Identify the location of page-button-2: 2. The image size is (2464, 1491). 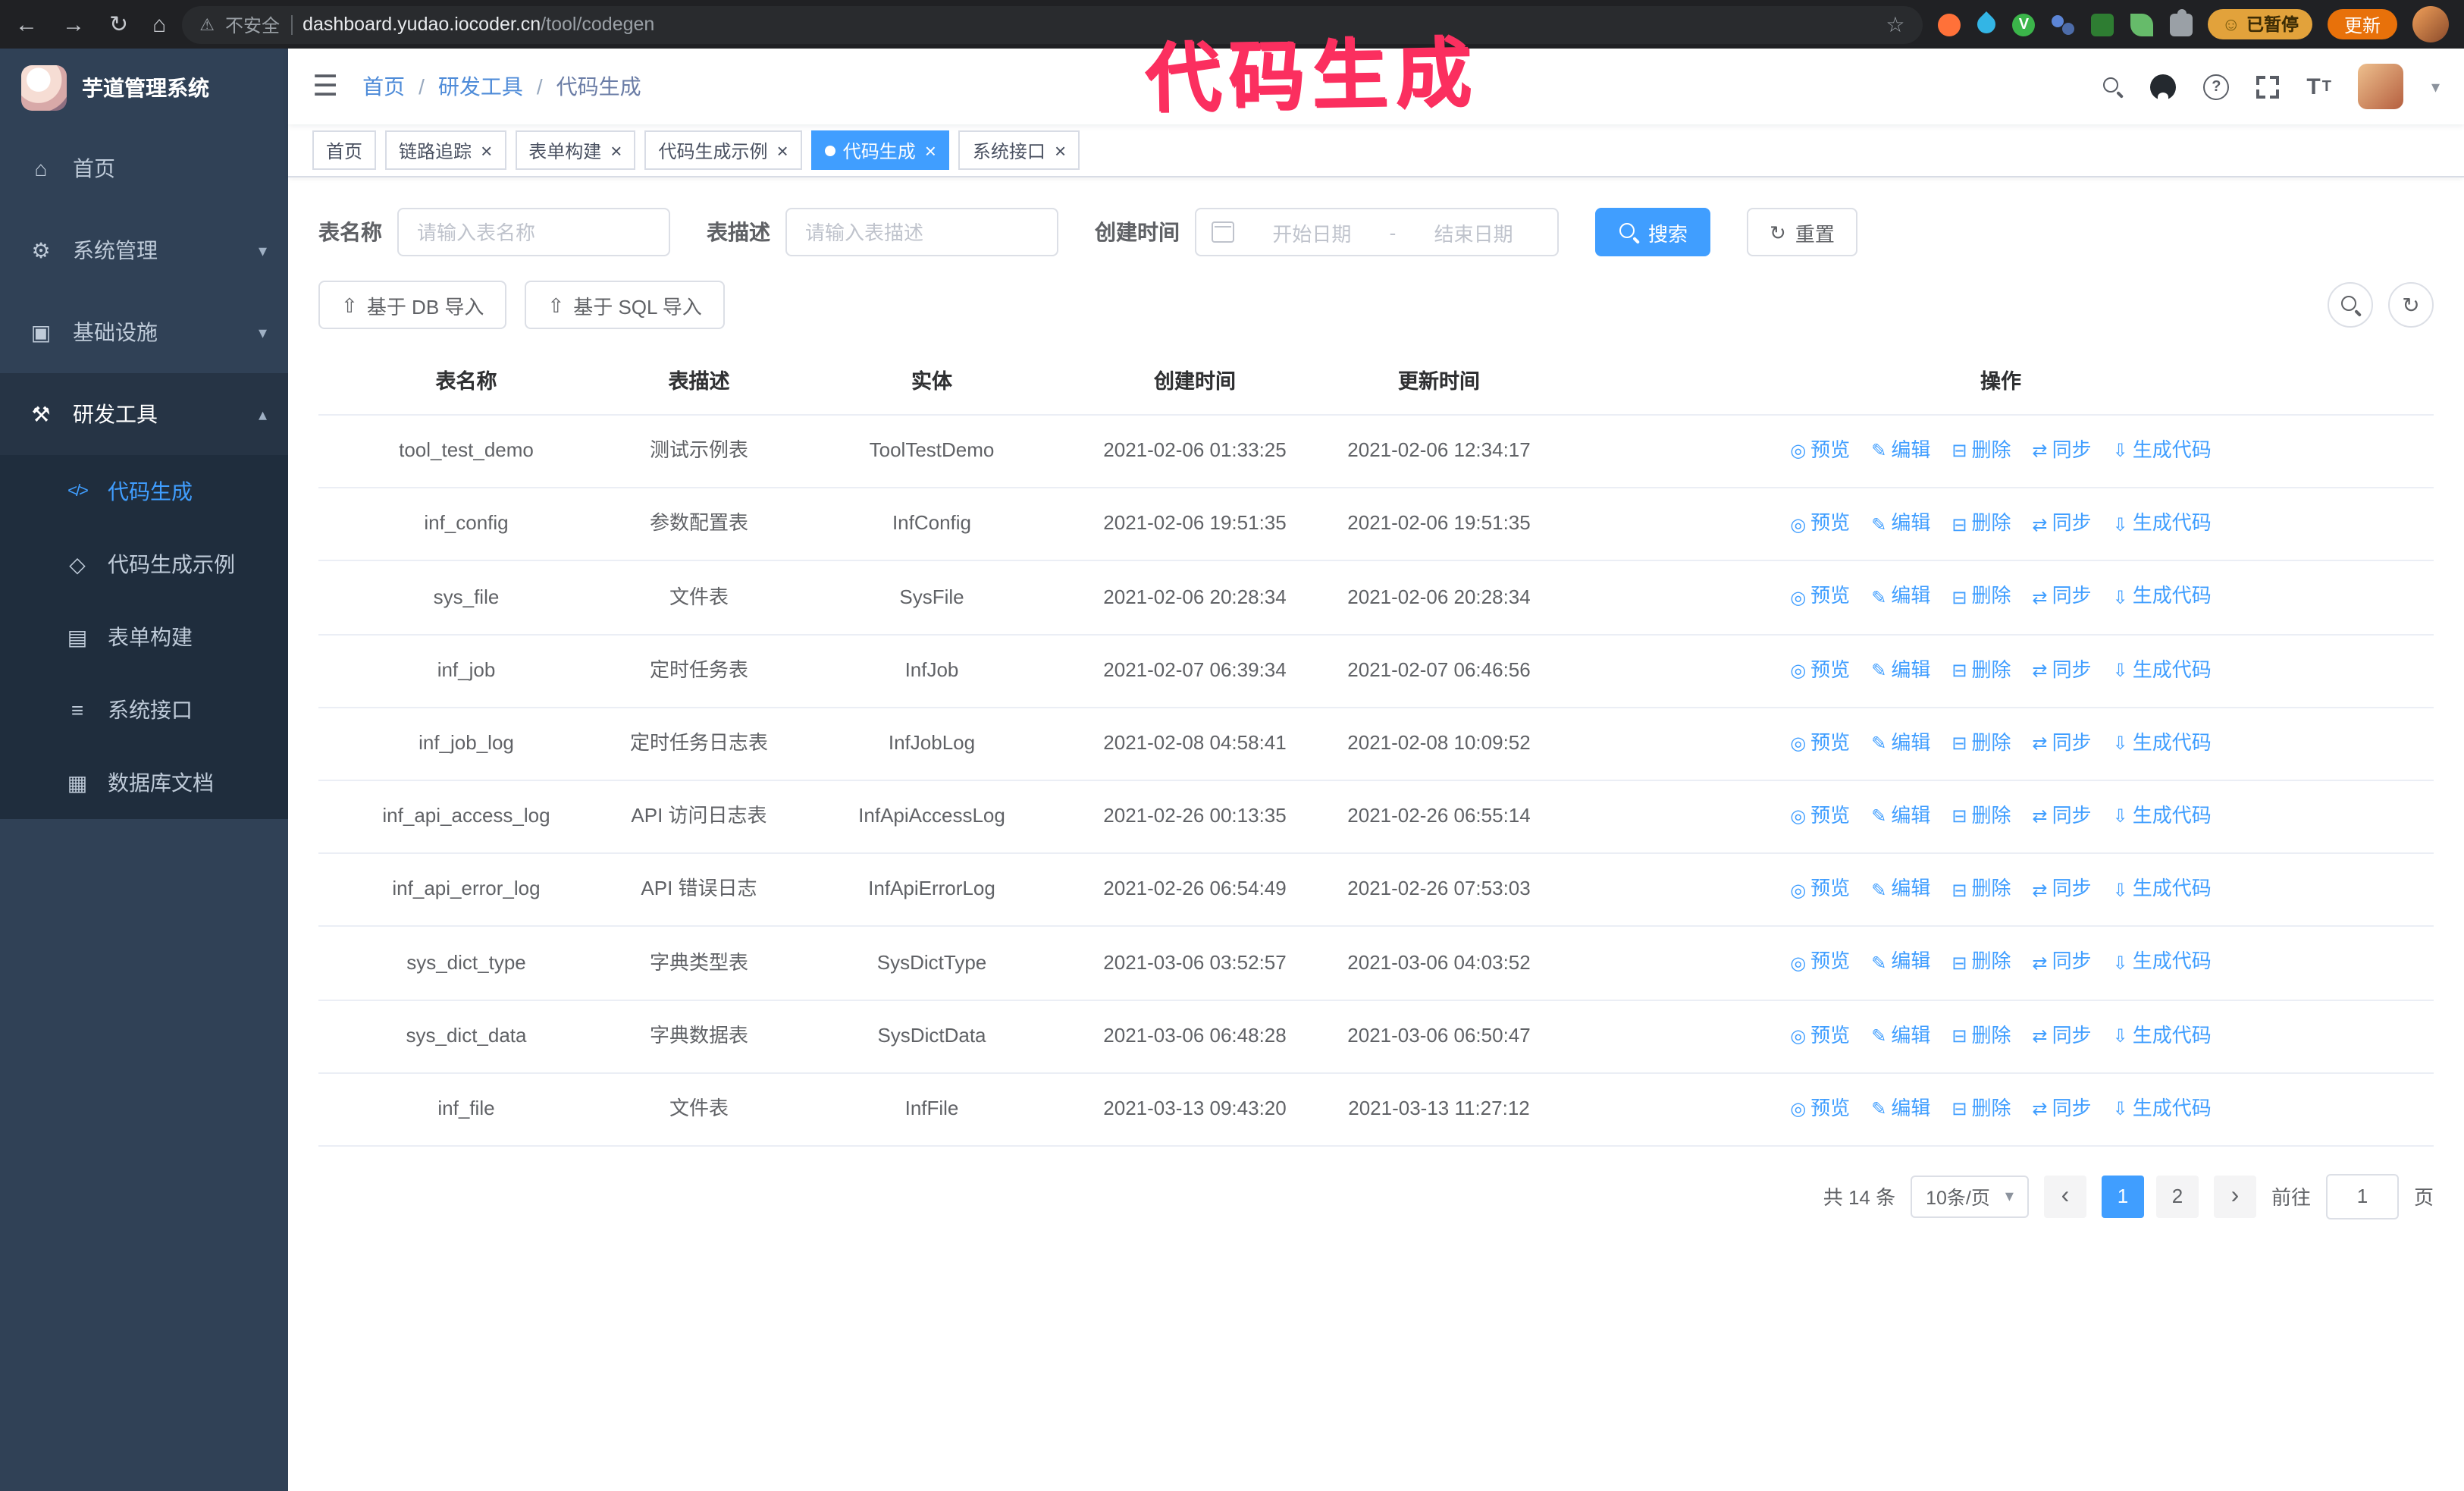
(2177, 1196).